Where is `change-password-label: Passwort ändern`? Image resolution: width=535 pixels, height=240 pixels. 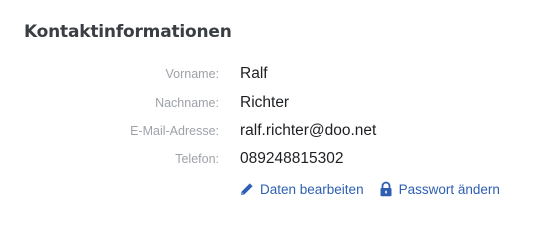 change-password-label: Passwort ändern is located at coordinates (449, 189).